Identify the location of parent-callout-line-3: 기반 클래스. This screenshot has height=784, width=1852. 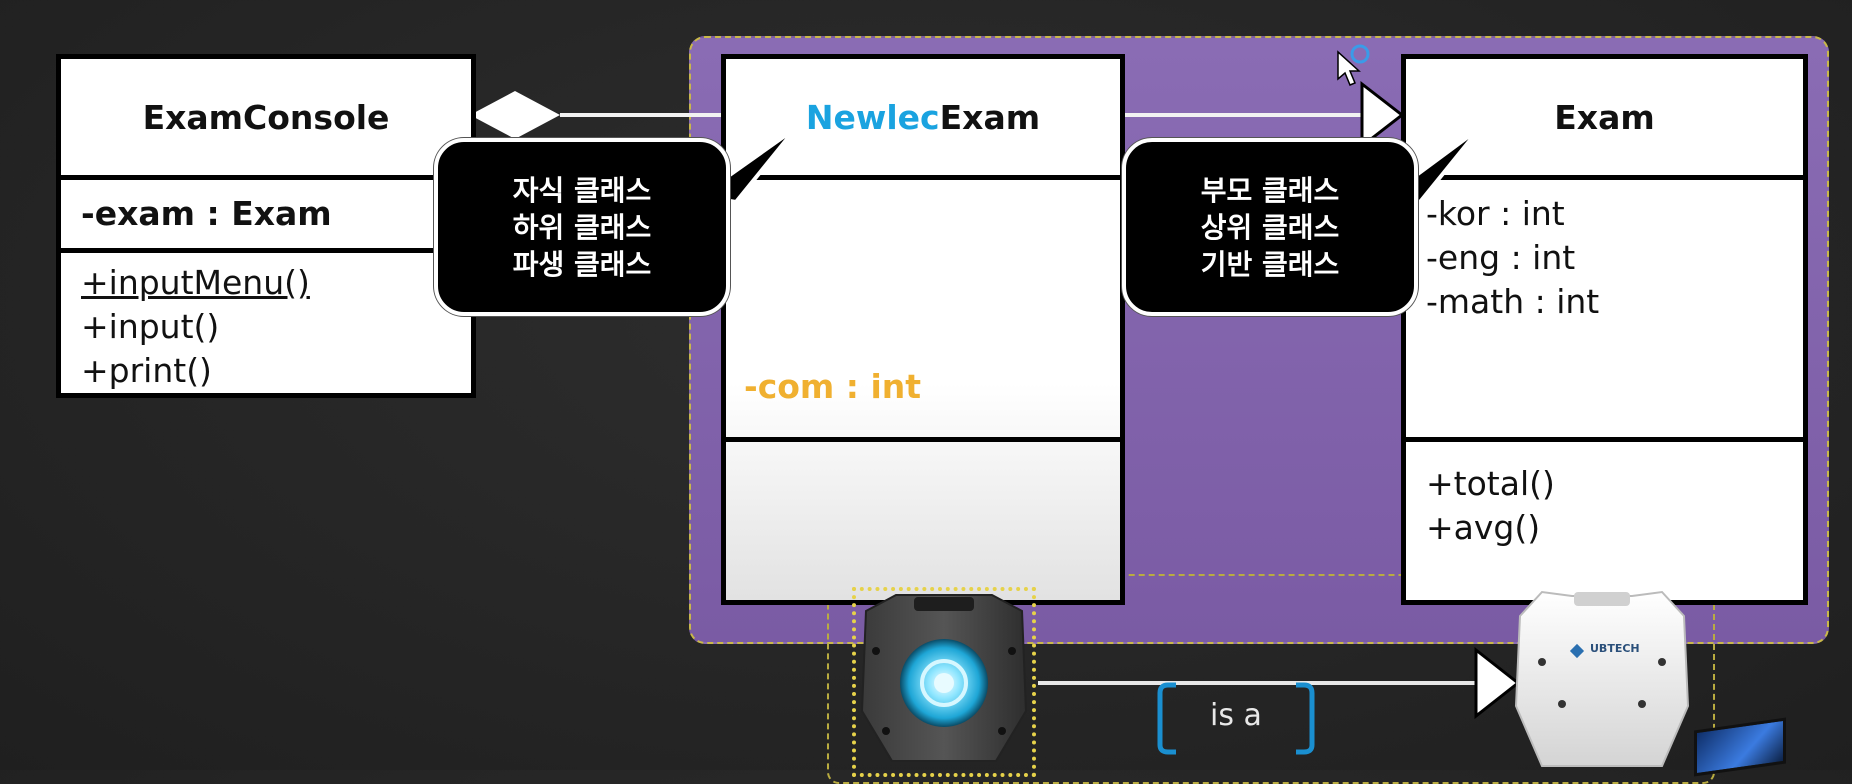
(1270, 264).